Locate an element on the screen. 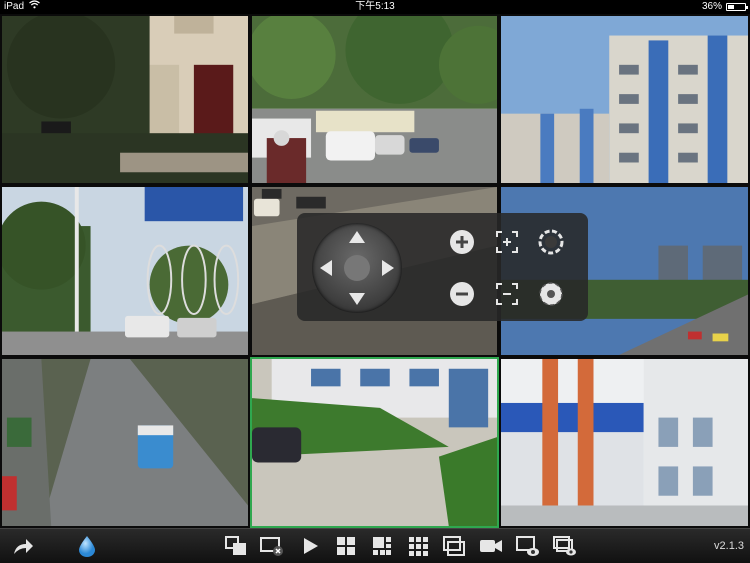  preview-icon is located at coordinates (527, 546).